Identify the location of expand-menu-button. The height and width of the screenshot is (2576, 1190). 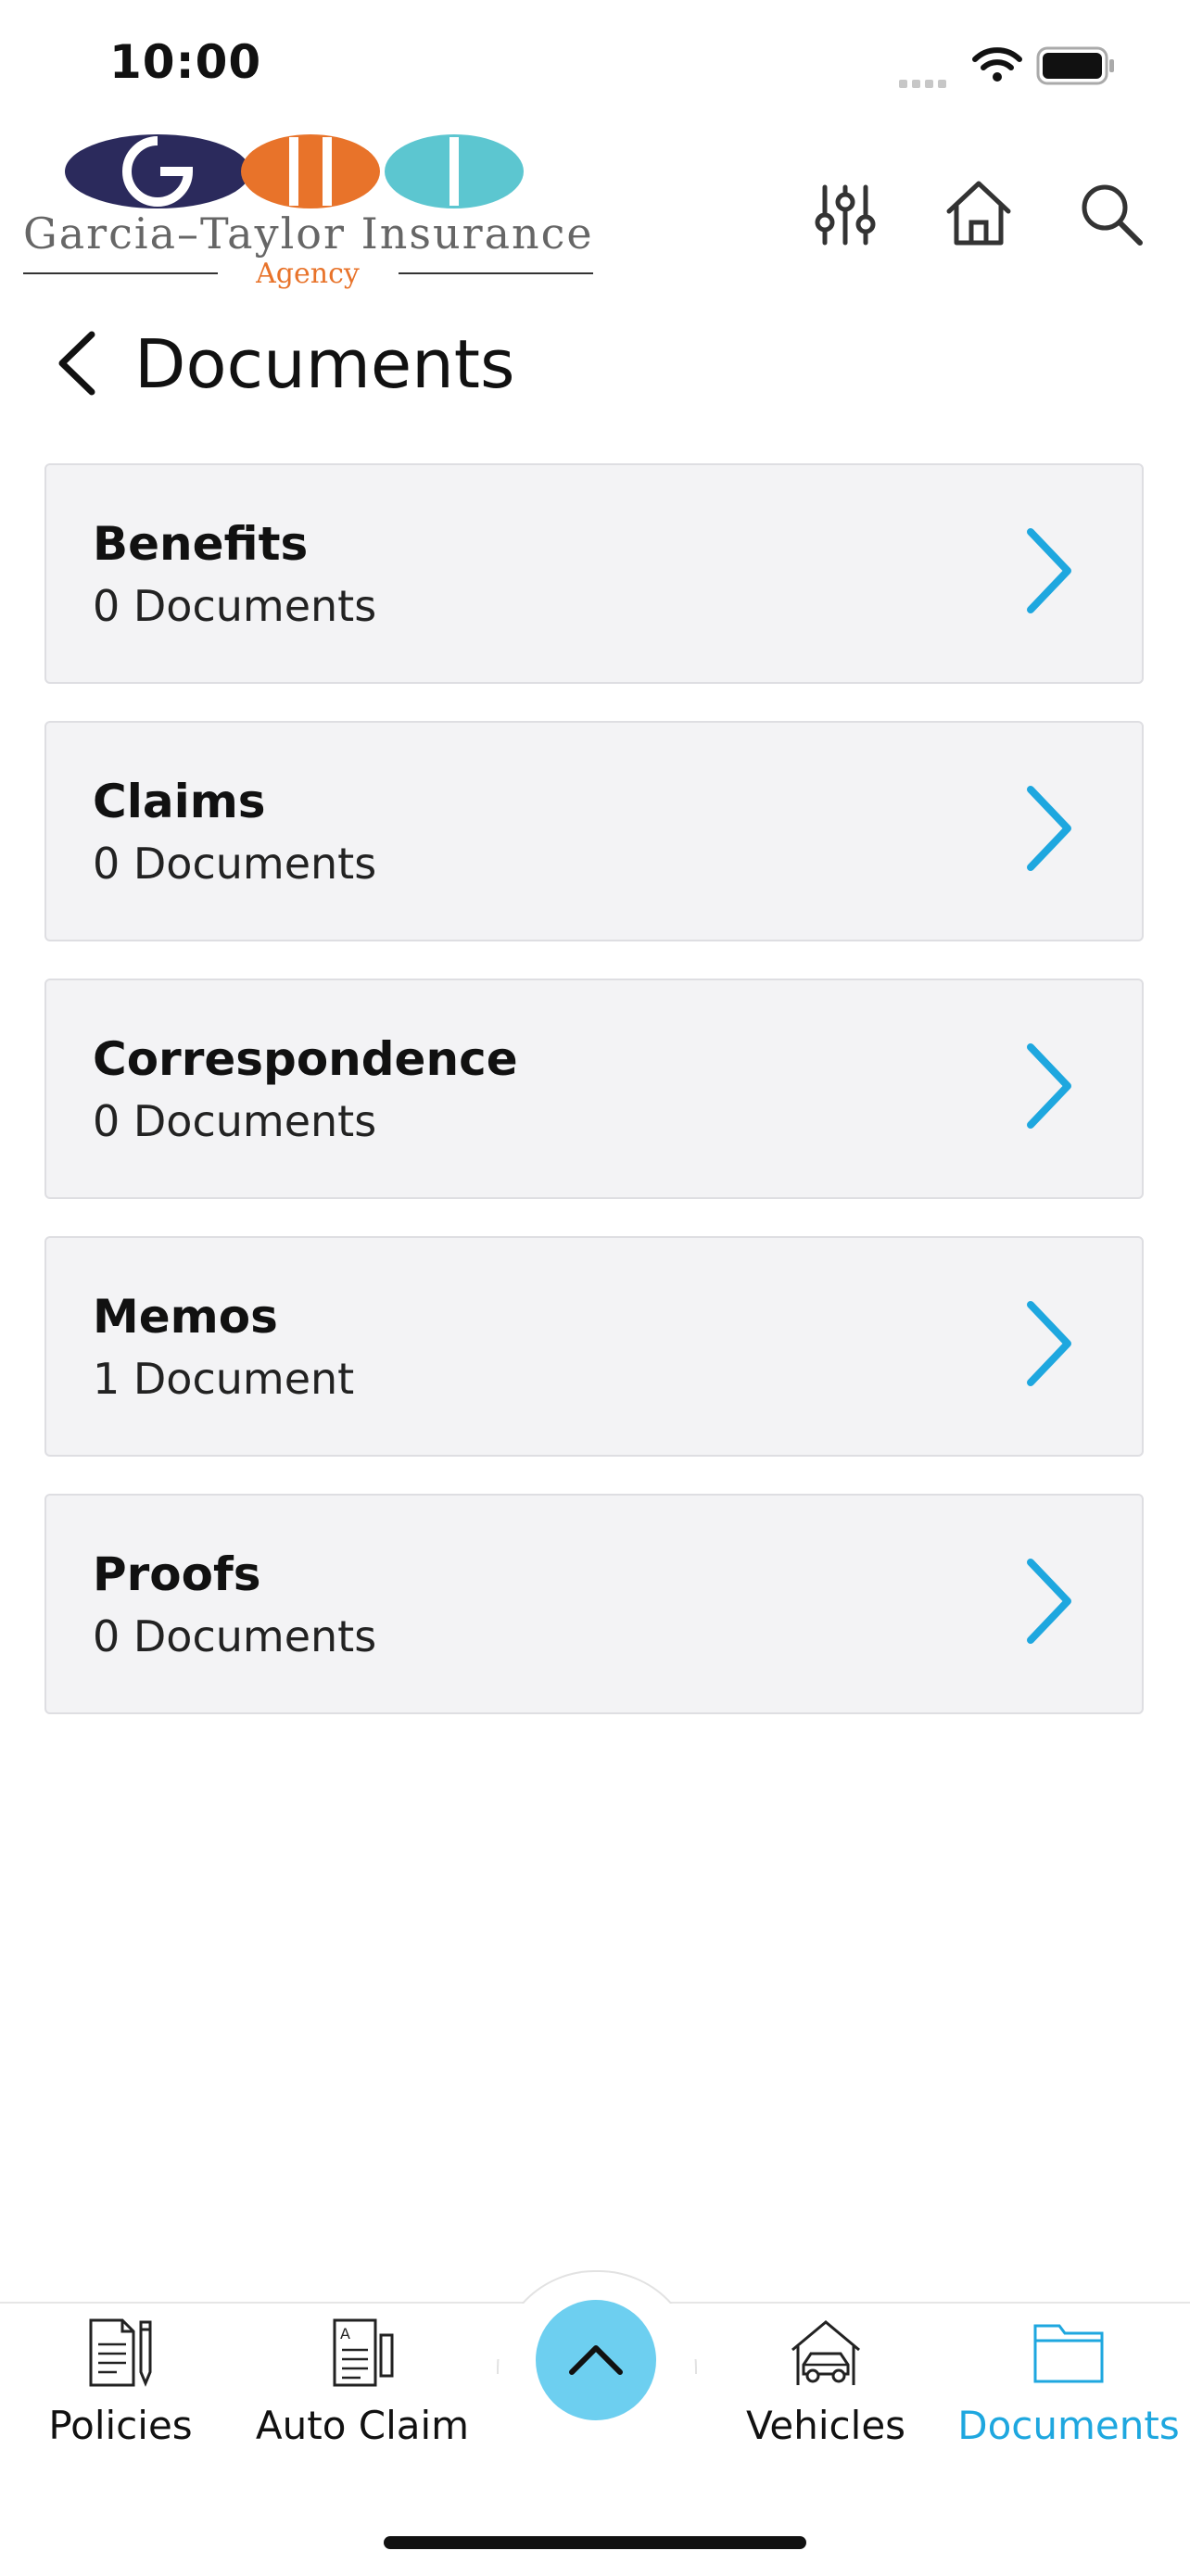
(596, 2360).